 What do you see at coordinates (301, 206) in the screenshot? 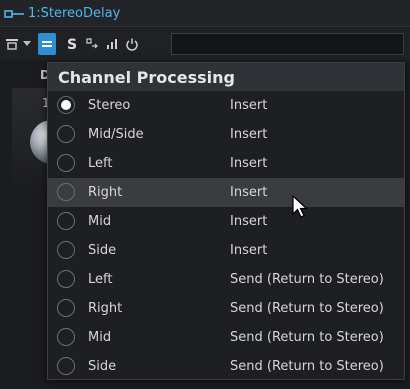
I see `mouse-cursor-icon` at bounding box center [301, 206].